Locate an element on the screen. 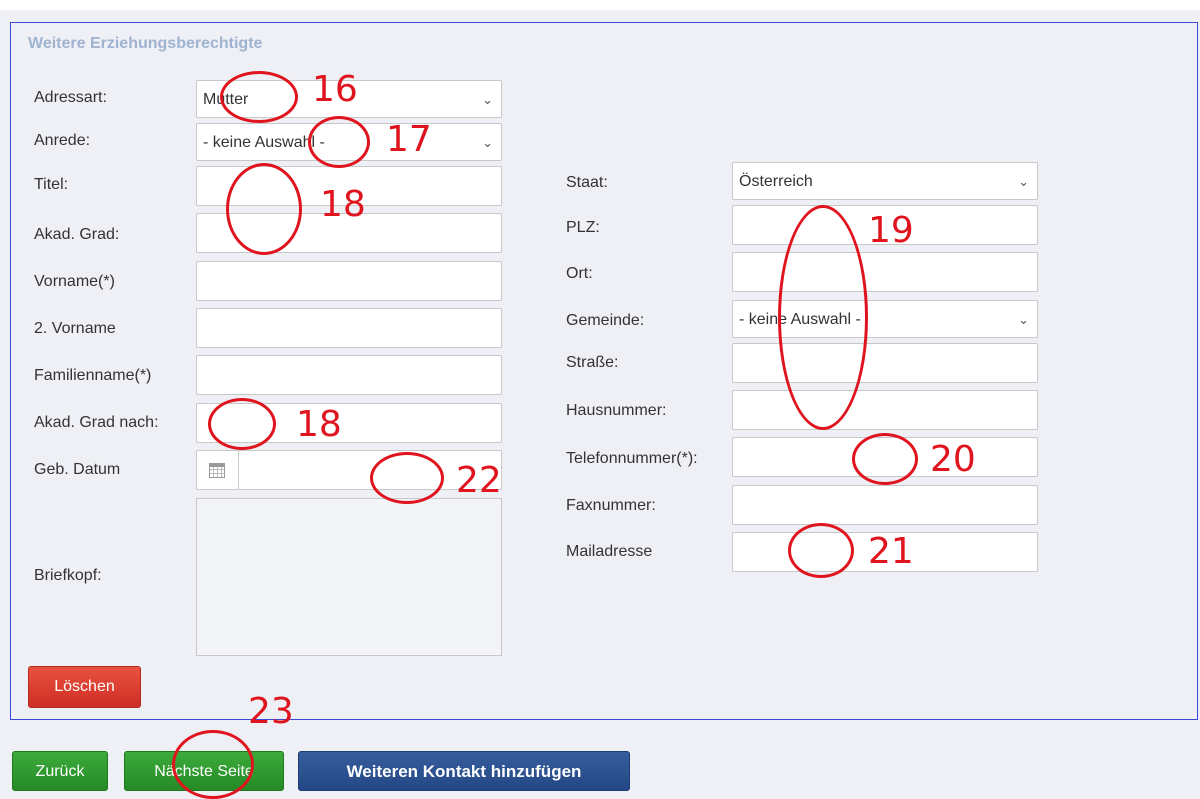 The image size is (1200, 799). familienname-input is located at coordinates (349, 375).